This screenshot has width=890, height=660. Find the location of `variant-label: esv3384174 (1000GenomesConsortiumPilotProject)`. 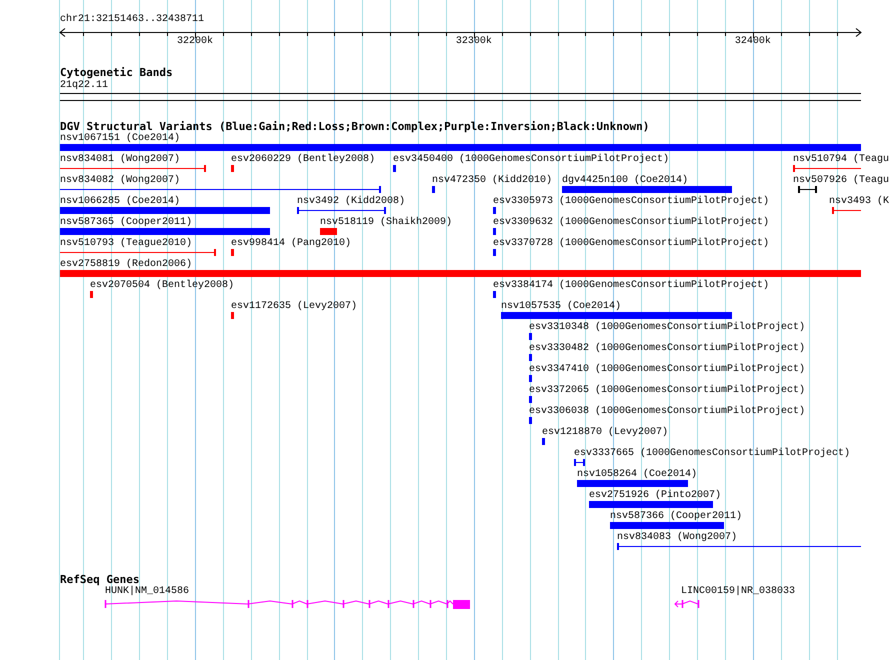

variant-label: esv3384174 (1000GenomesConsortiumPilotProject) is located at coordinates (631, 286).